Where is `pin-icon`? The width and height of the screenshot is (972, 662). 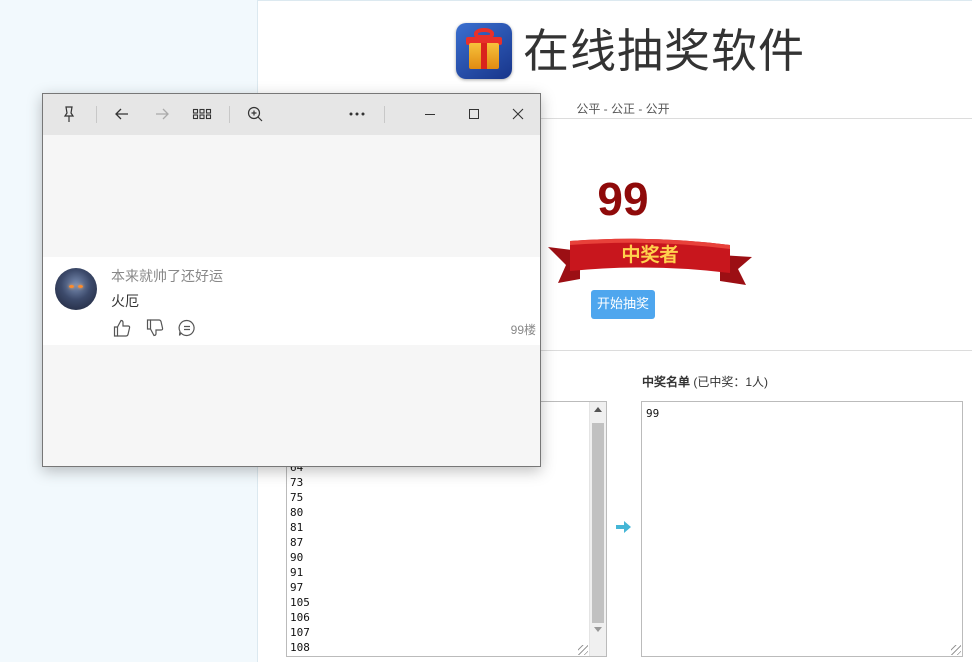 pin-icon is located at coordinates (69, 114).